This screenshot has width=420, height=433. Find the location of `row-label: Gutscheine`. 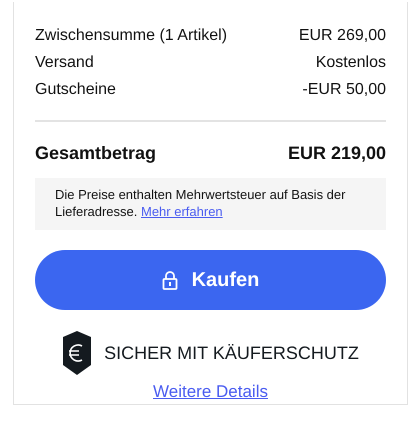

row-label: Gutscheine is located at coordinates (75, 90).